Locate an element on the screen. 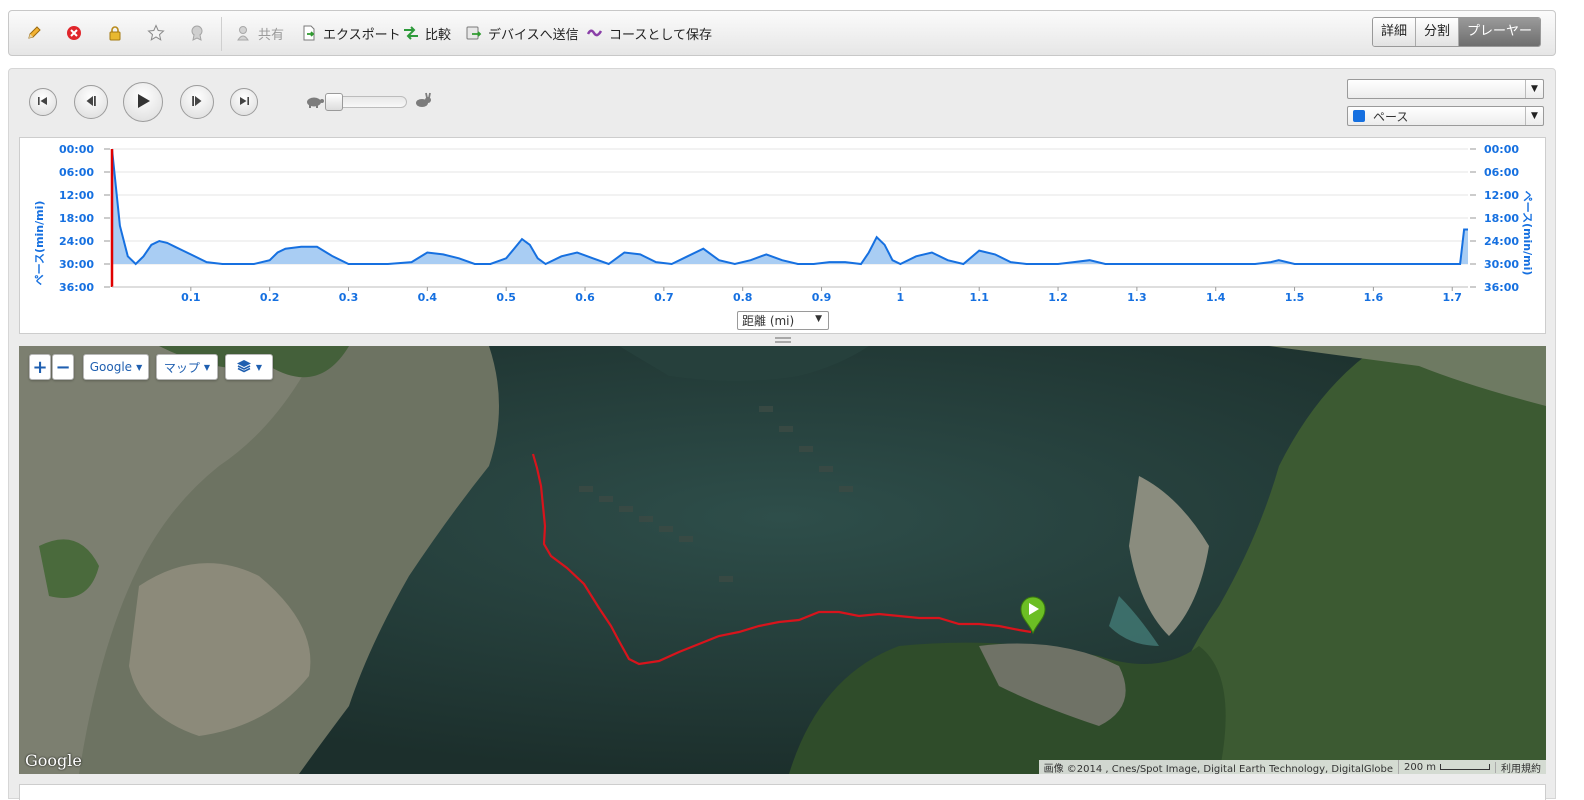 This screenshot has height=800, width=1584. route-track-line is located at coordinates (781, 559).